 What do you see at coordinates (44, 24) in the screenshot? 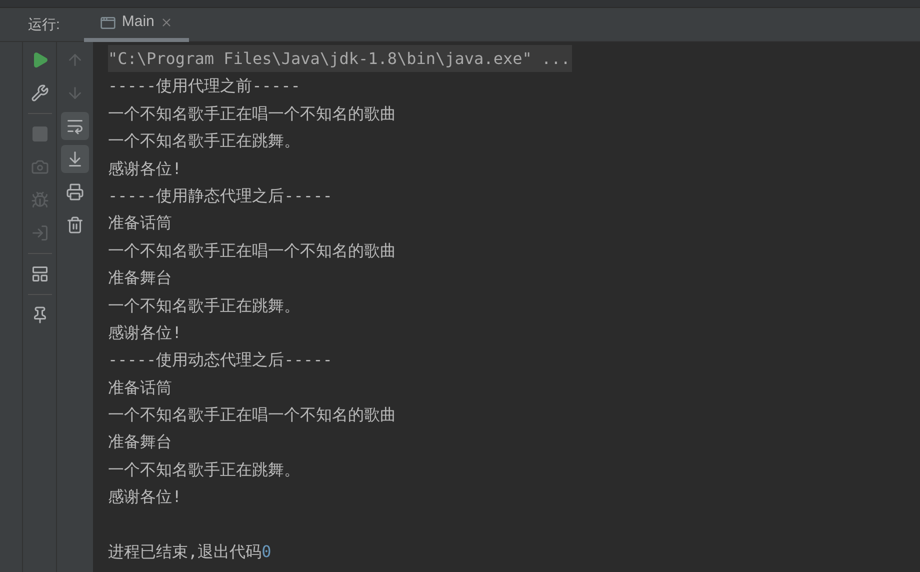
I see `run-label: 运行:` at bounding box center [44, 24].